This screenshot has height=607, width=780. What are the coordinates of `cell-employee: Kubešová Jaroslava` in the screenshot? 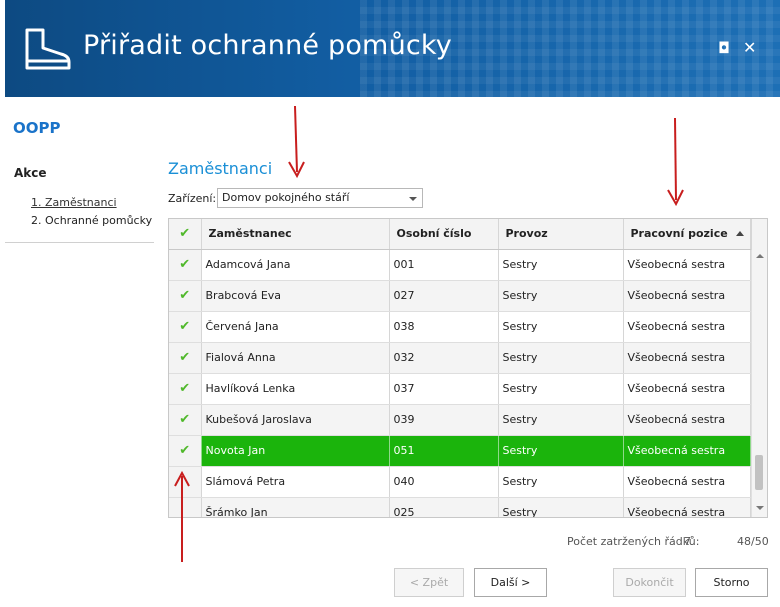 It's located at (295, 420).